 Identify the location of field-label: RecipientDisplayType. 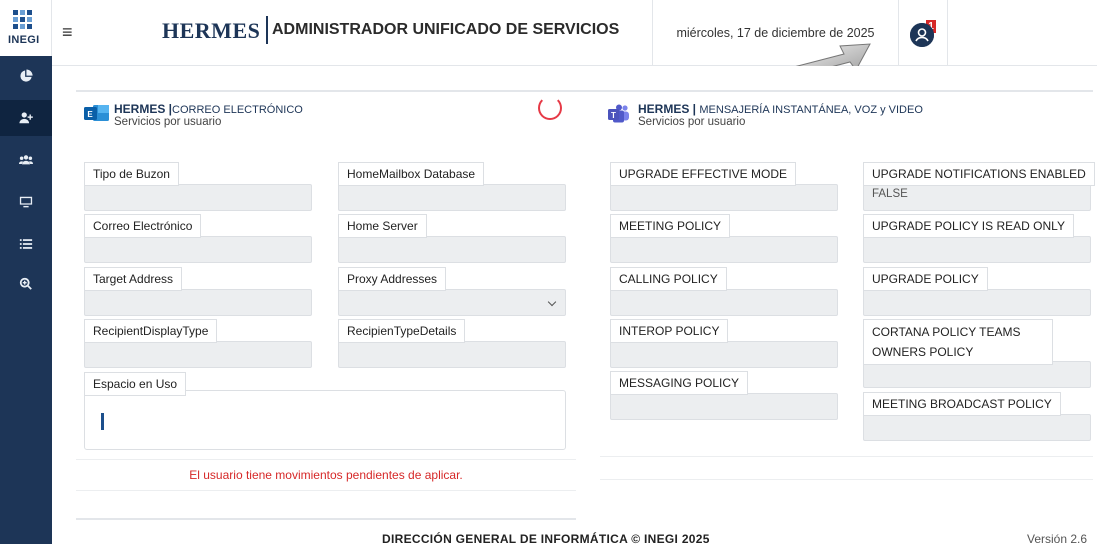
(151, 331).